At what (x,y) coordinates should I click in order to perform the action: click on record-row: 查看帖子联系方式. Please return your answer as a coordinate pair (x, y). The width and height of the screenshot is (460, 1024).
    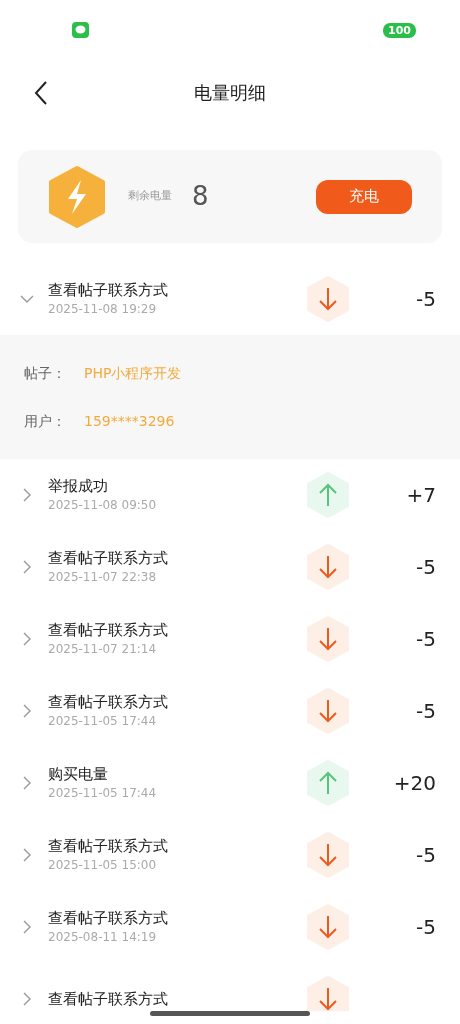
    Looking at the image, I should click on (230, 987).